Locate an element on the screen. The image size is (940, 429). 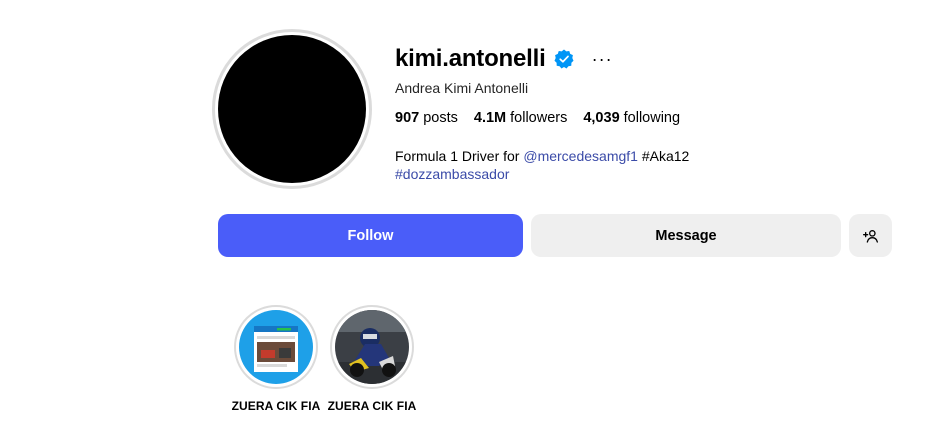
profile-stats: 907 posts 4.1M followers 4,039 following is located at coordinates (537, 118).